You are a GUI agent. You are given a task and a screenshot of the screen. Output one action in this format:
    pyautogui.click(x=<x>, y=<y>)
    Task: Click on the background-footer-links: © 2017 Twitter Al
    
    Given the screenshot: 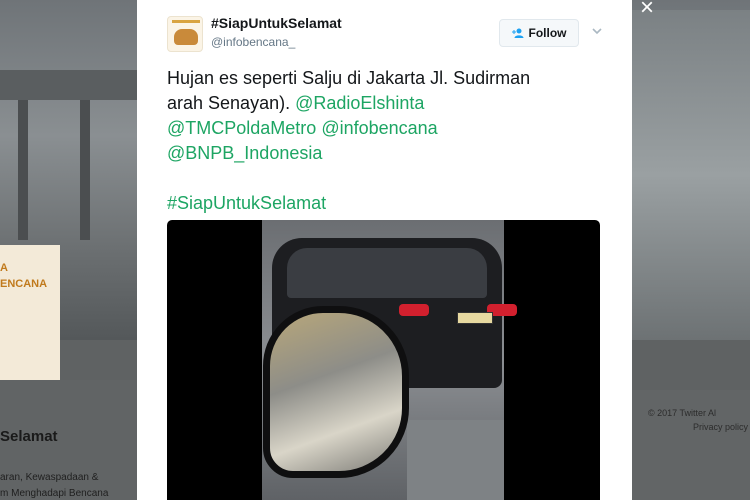 What is the action you would take?
    pyautogui.click(x=682, y=413)
    